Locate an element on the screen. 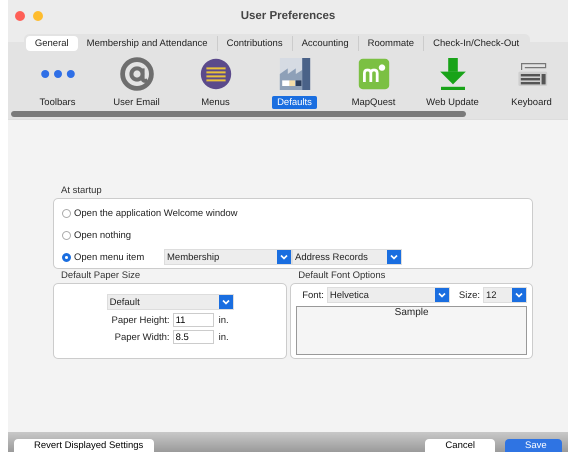 The image size is (568, 452). field-label: Paper Height: is located at coordinates (140, 320).